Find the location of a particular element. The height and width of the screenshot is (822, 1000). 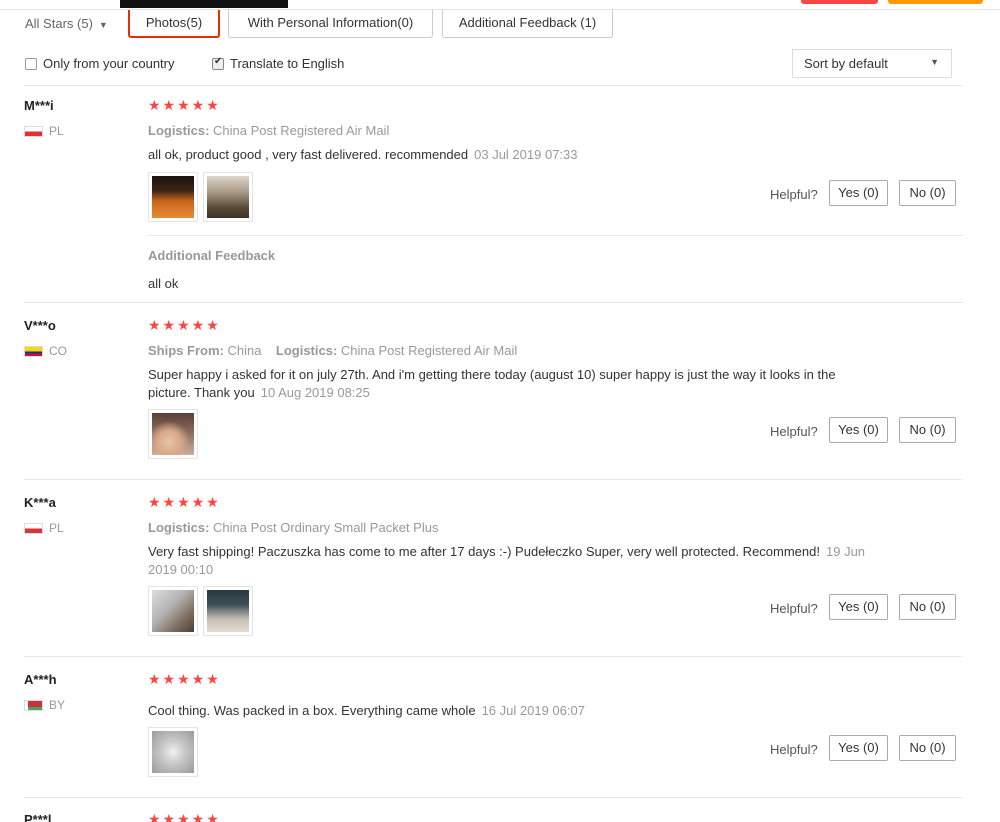

ships-from-value: China is located at coordinates (244, 350).